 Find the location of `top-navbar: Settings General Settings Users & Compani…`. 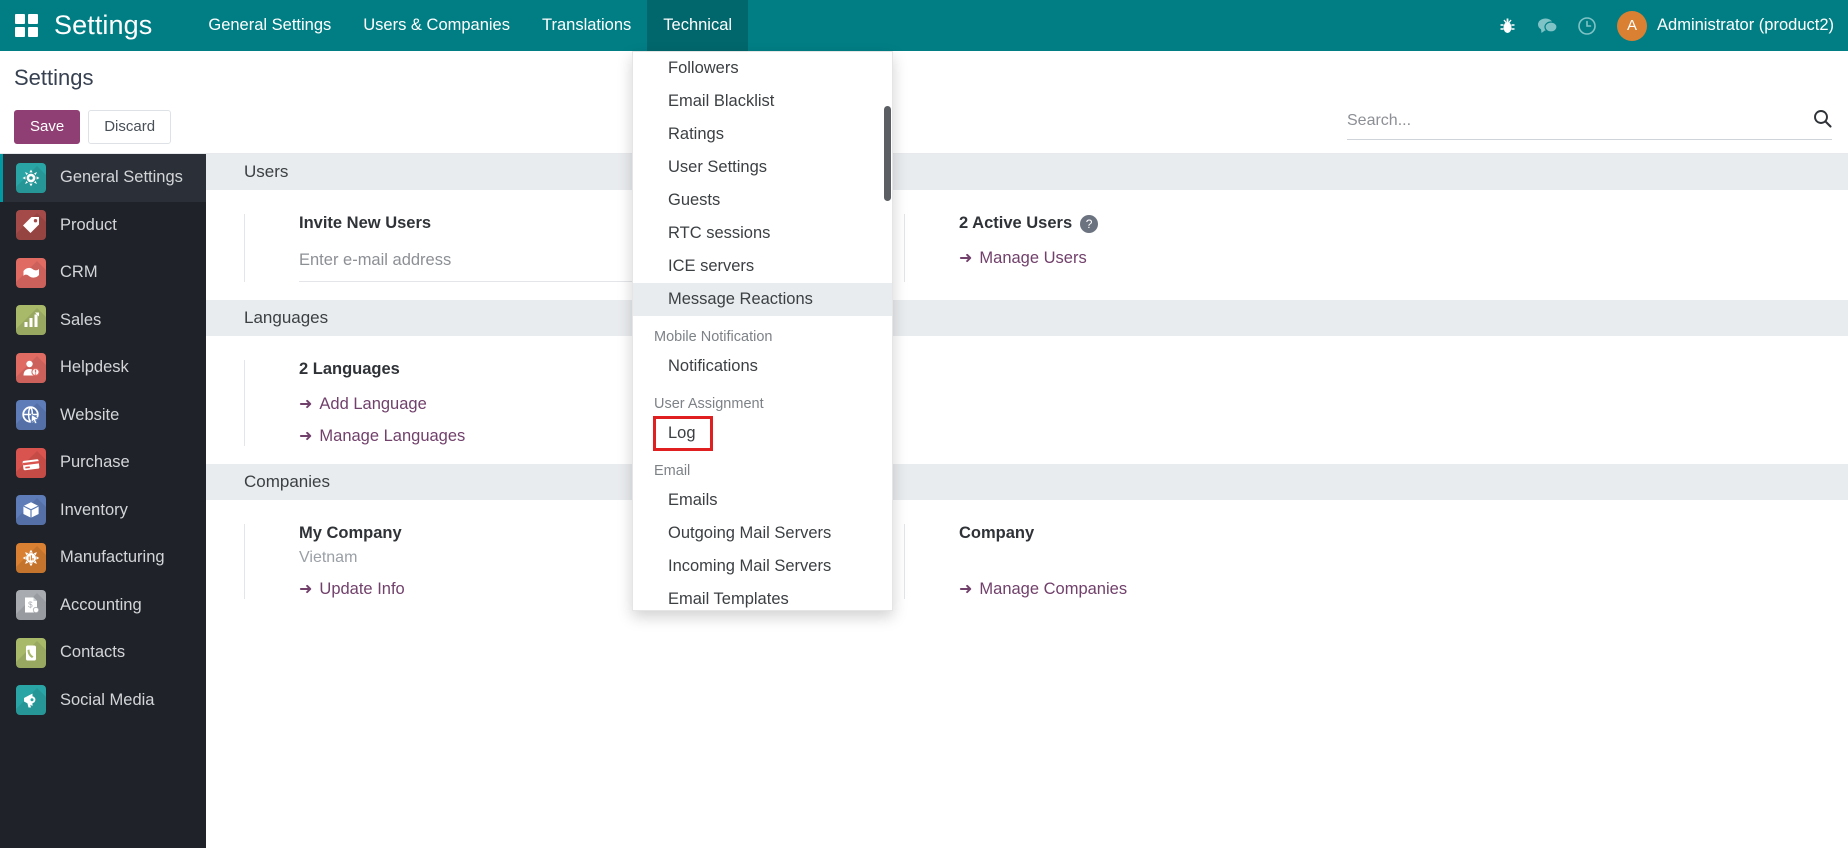

top-navbar: Settings General Settings Users & Compani… is located at coordinates (924, 25).